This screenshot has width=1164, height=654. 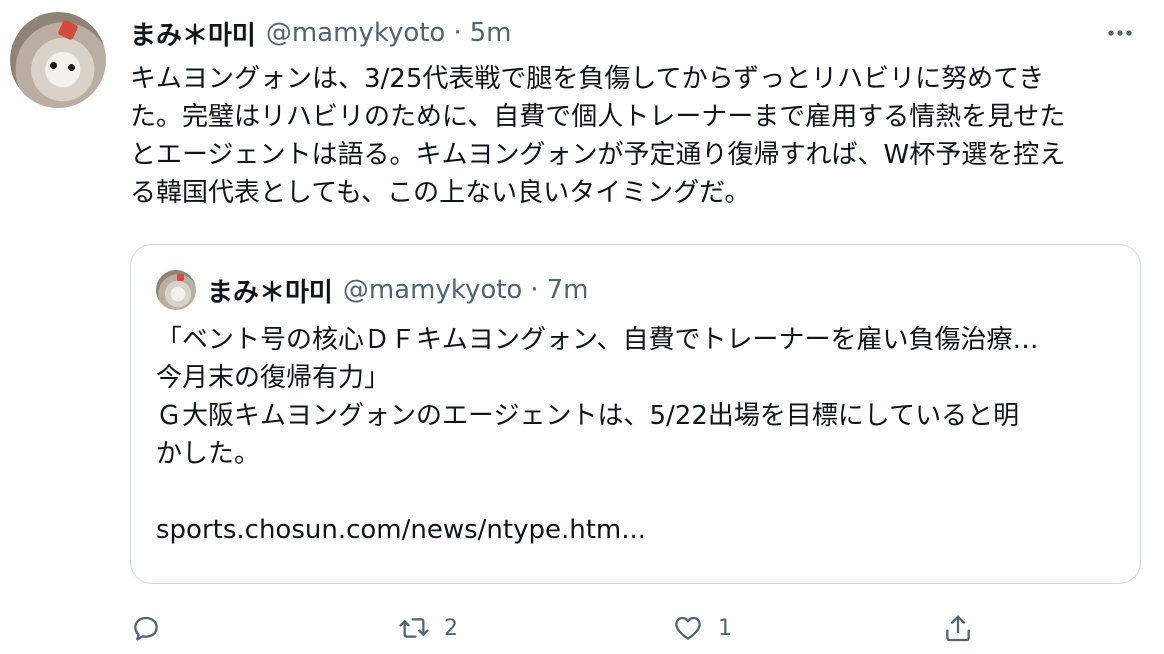 I want to click on tweet-text-line: る韓国代表としても、この上ない良いタイミングだ。, so click(x=440, y=193).